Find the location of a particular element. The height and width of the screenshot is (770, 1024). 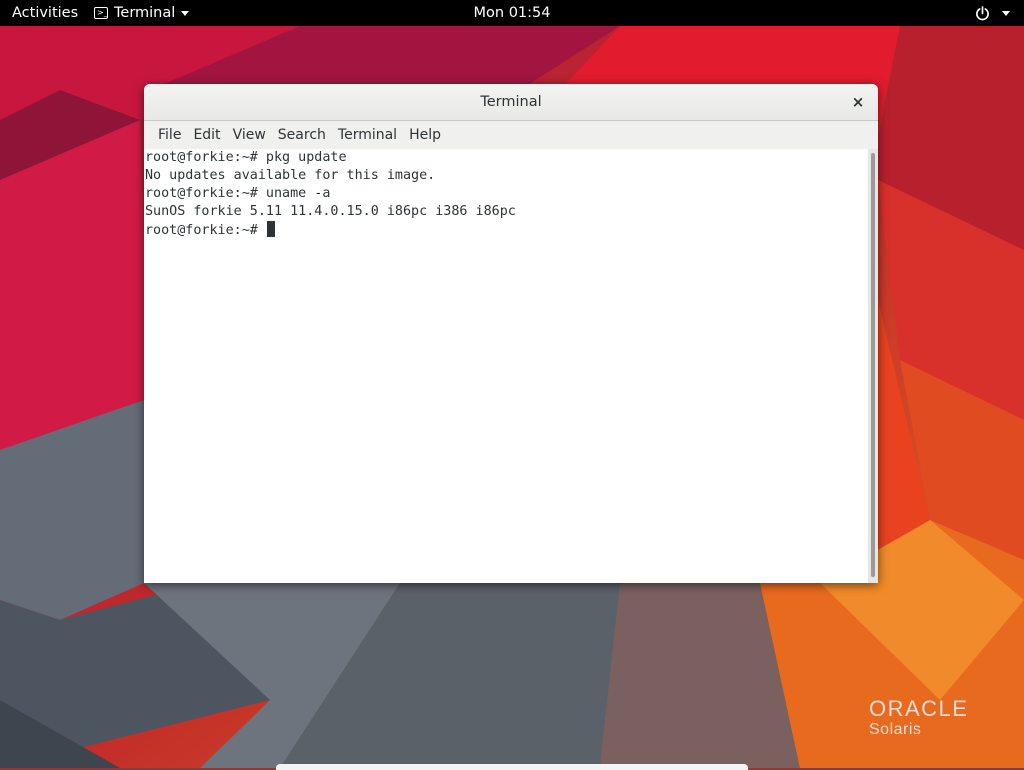

window-title: Terminal is located at coordinates (511, 102).